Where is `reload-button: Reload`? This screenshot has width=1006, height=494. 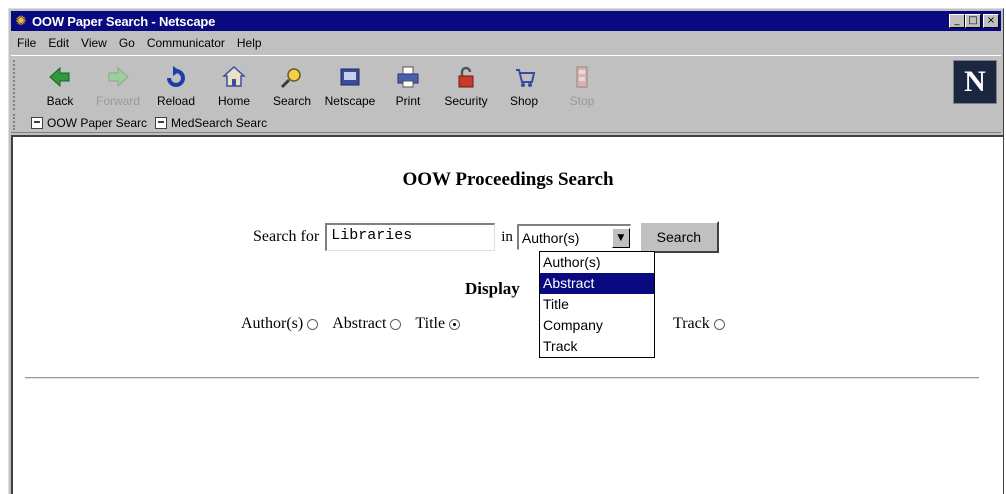 reload-button: Reload is located at coordinates (176, 86).